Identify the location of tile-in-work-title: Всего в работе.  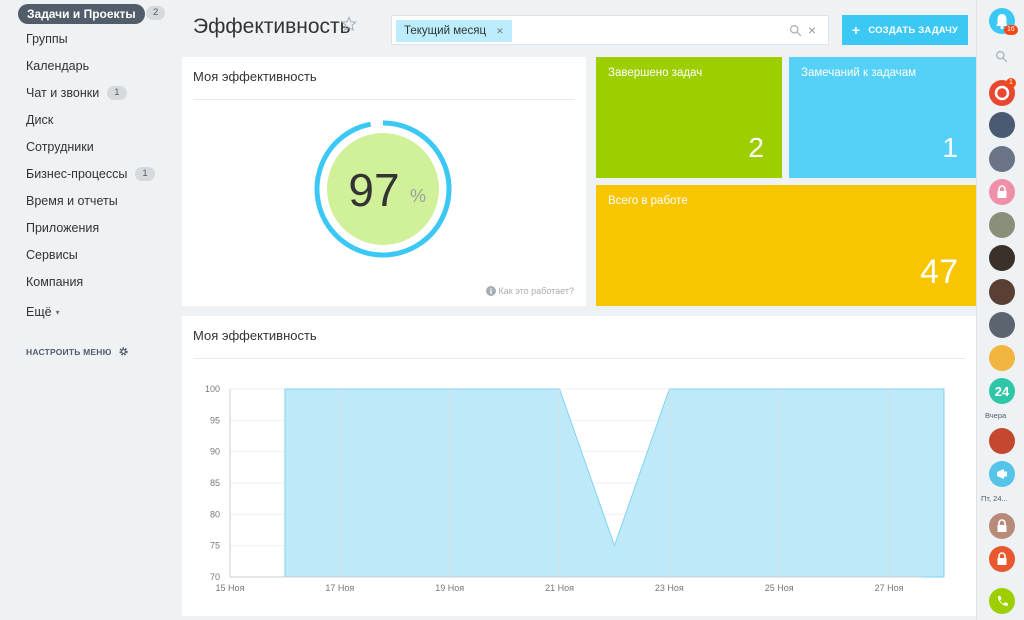
(648, 201).